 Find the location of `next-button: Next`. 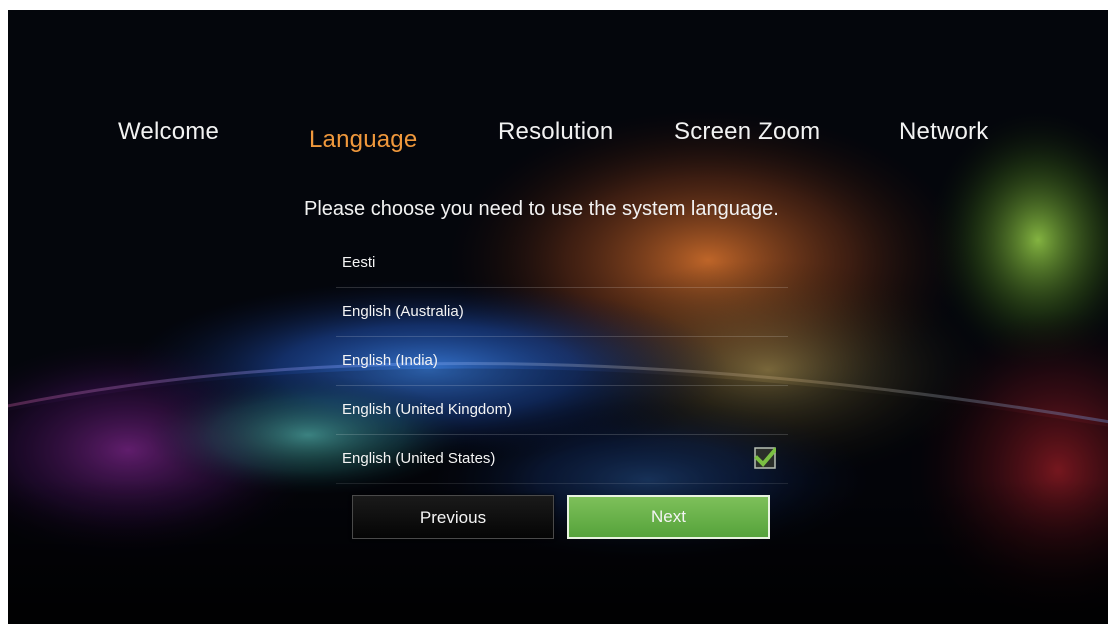

next-button: Next is located at coordinates (668, 517).